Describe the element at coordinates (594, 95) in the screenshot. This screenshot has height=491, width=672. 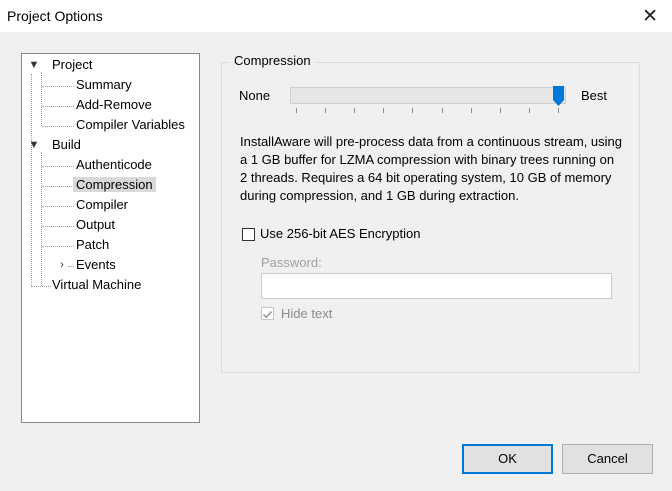
I see `slider-max-label: Best` at that location.